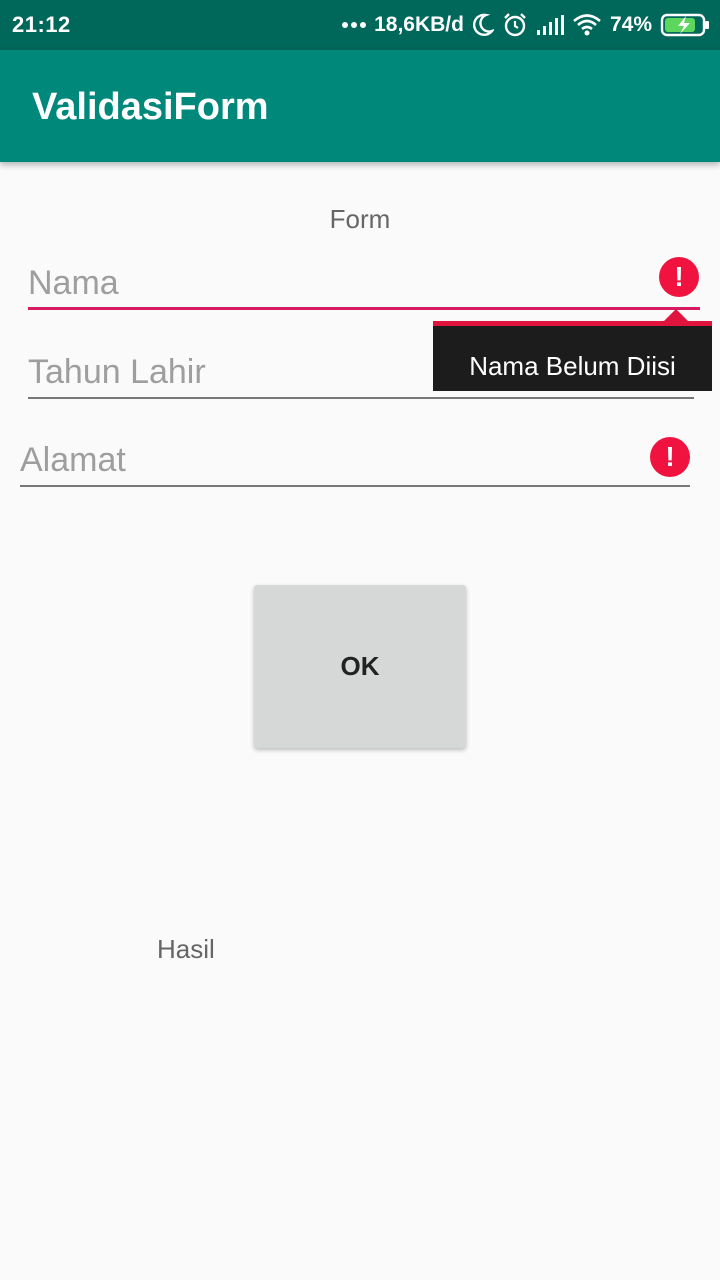  What do you see at coordinates (360, 219) in the screenshot?
I see `form-label: Form` at bounding box center [360, 219].